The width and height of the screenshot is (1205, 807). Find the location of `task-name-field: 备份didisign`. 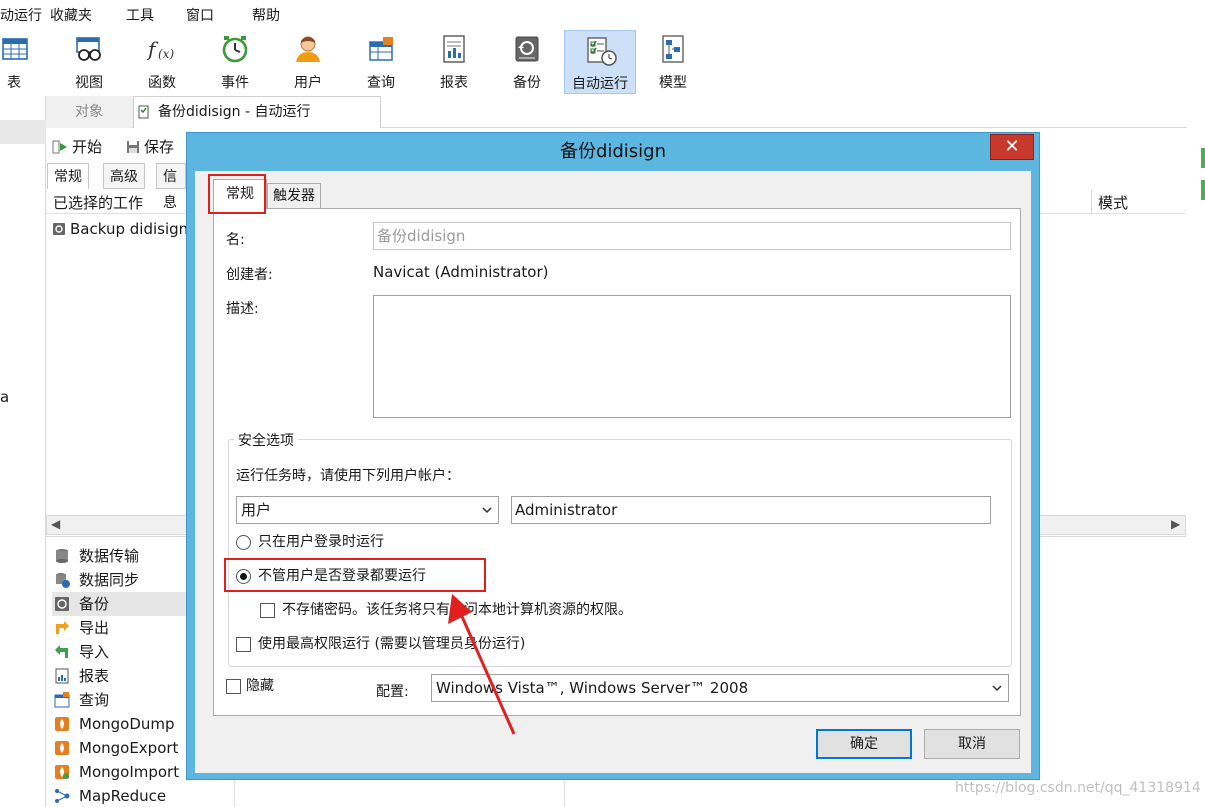

task-name-field: 备份didisign is located at coordinates (692, 236).